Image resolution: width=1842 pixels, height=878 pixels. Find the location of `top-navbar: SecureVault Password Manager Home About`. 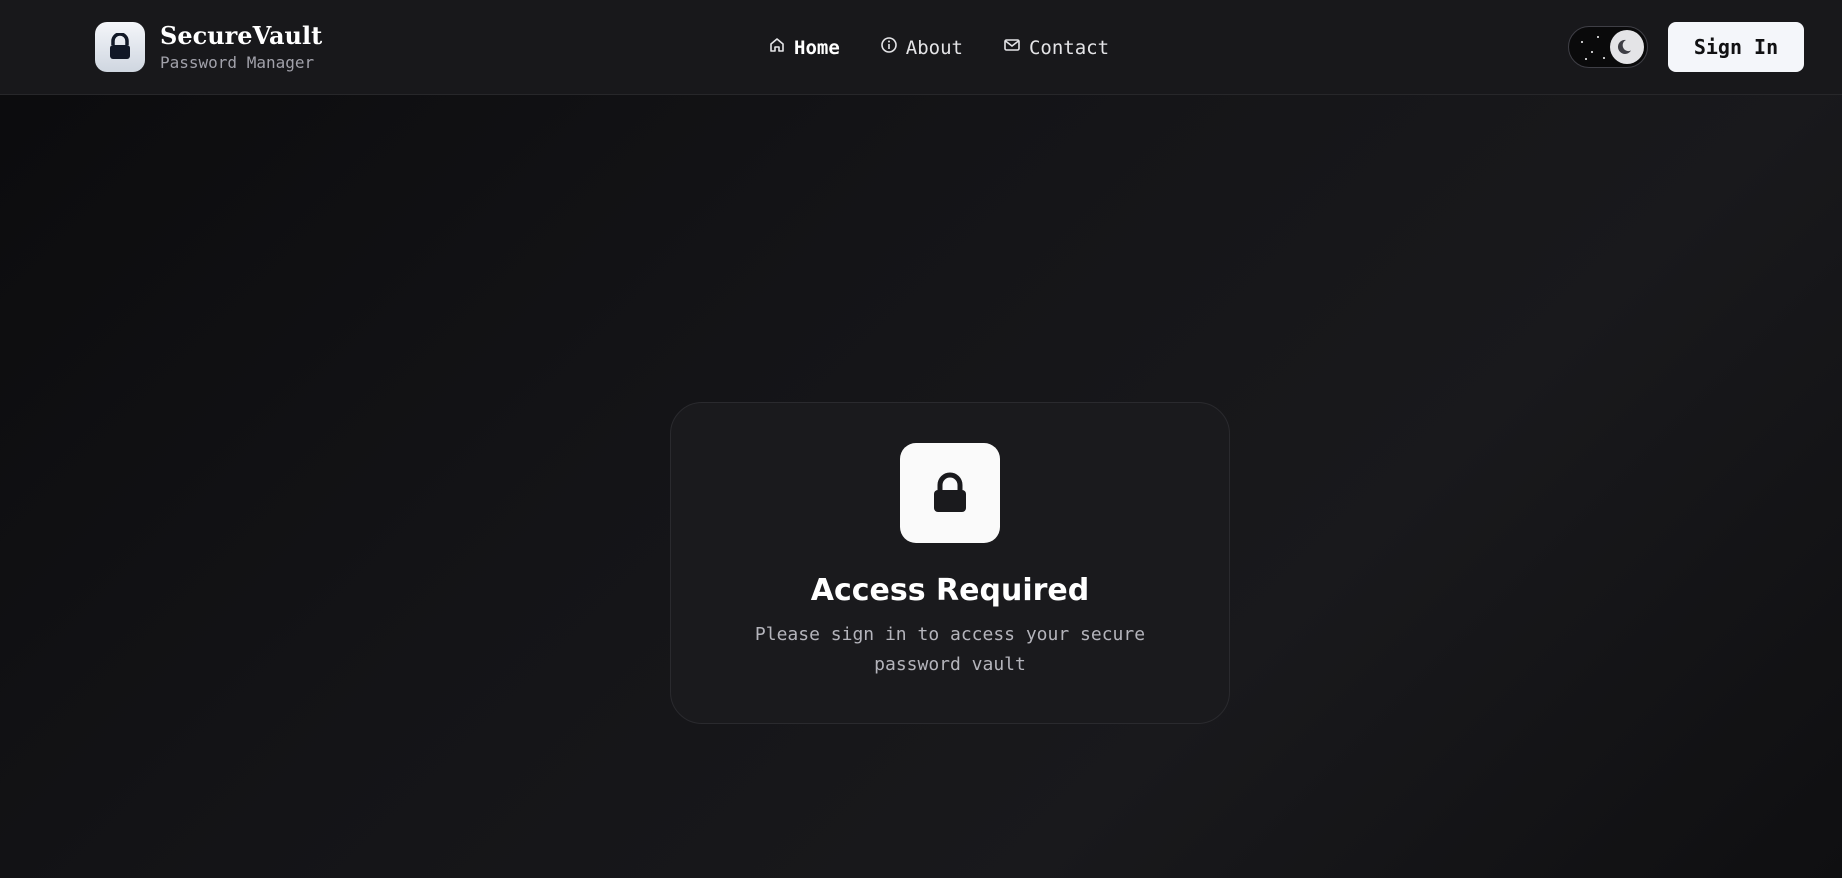

top-navbar: SecureVault Password Manager Home About is located at coordinates (921, 47).